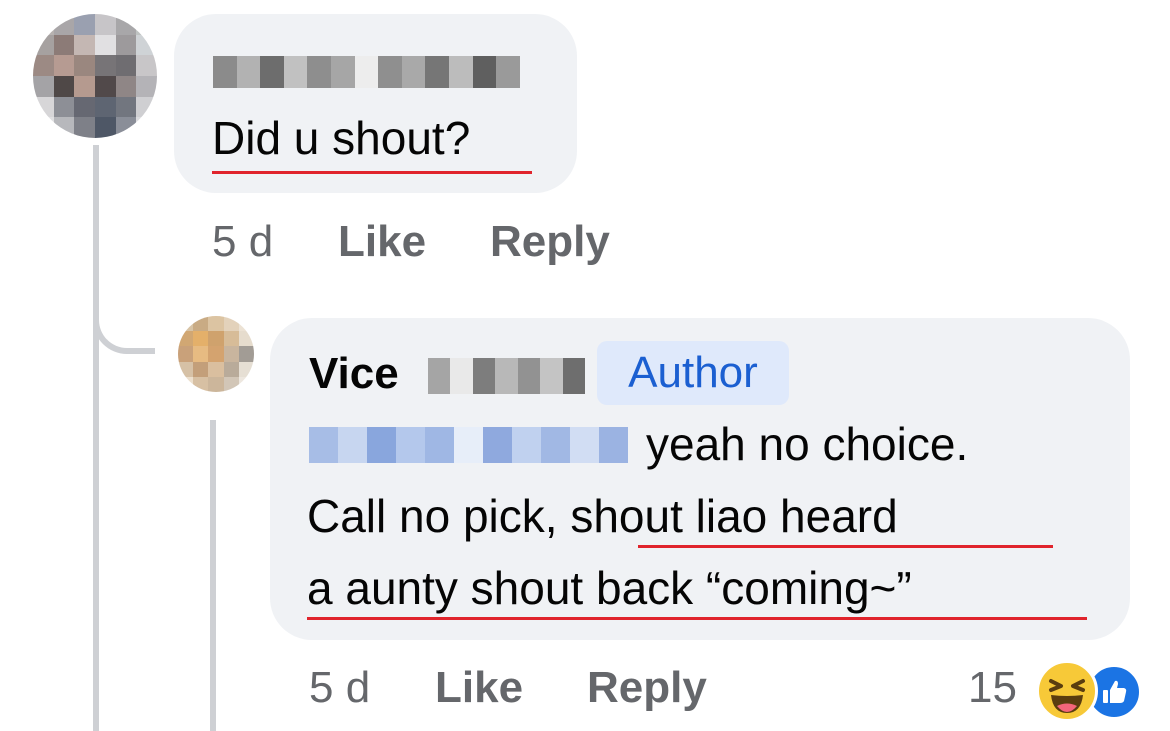 Image resolution: width=1170 pixels, height=731 pixels. I want to click on thread-line, so click(96, 438).